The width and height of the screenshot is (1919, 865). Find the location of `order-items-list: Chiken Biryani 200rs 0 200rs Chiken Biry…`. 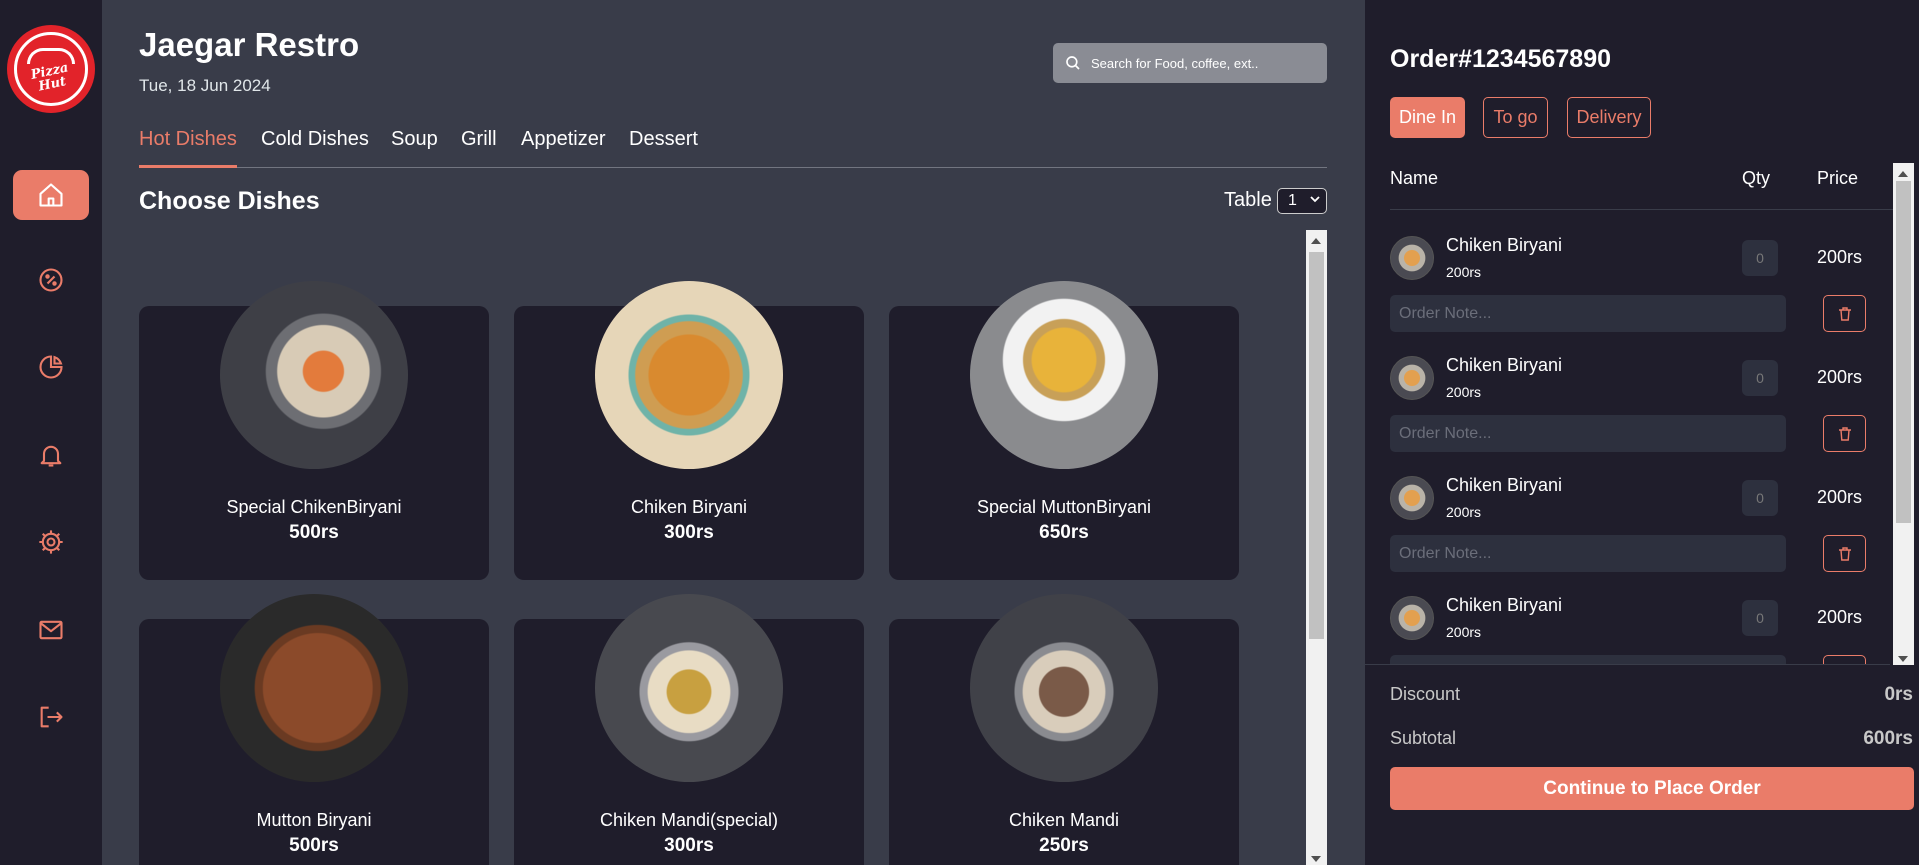

order-items-list: Chiken Biryani 200rs 0 200rs Chiken Biry… is located at coordinates (1642, 437).